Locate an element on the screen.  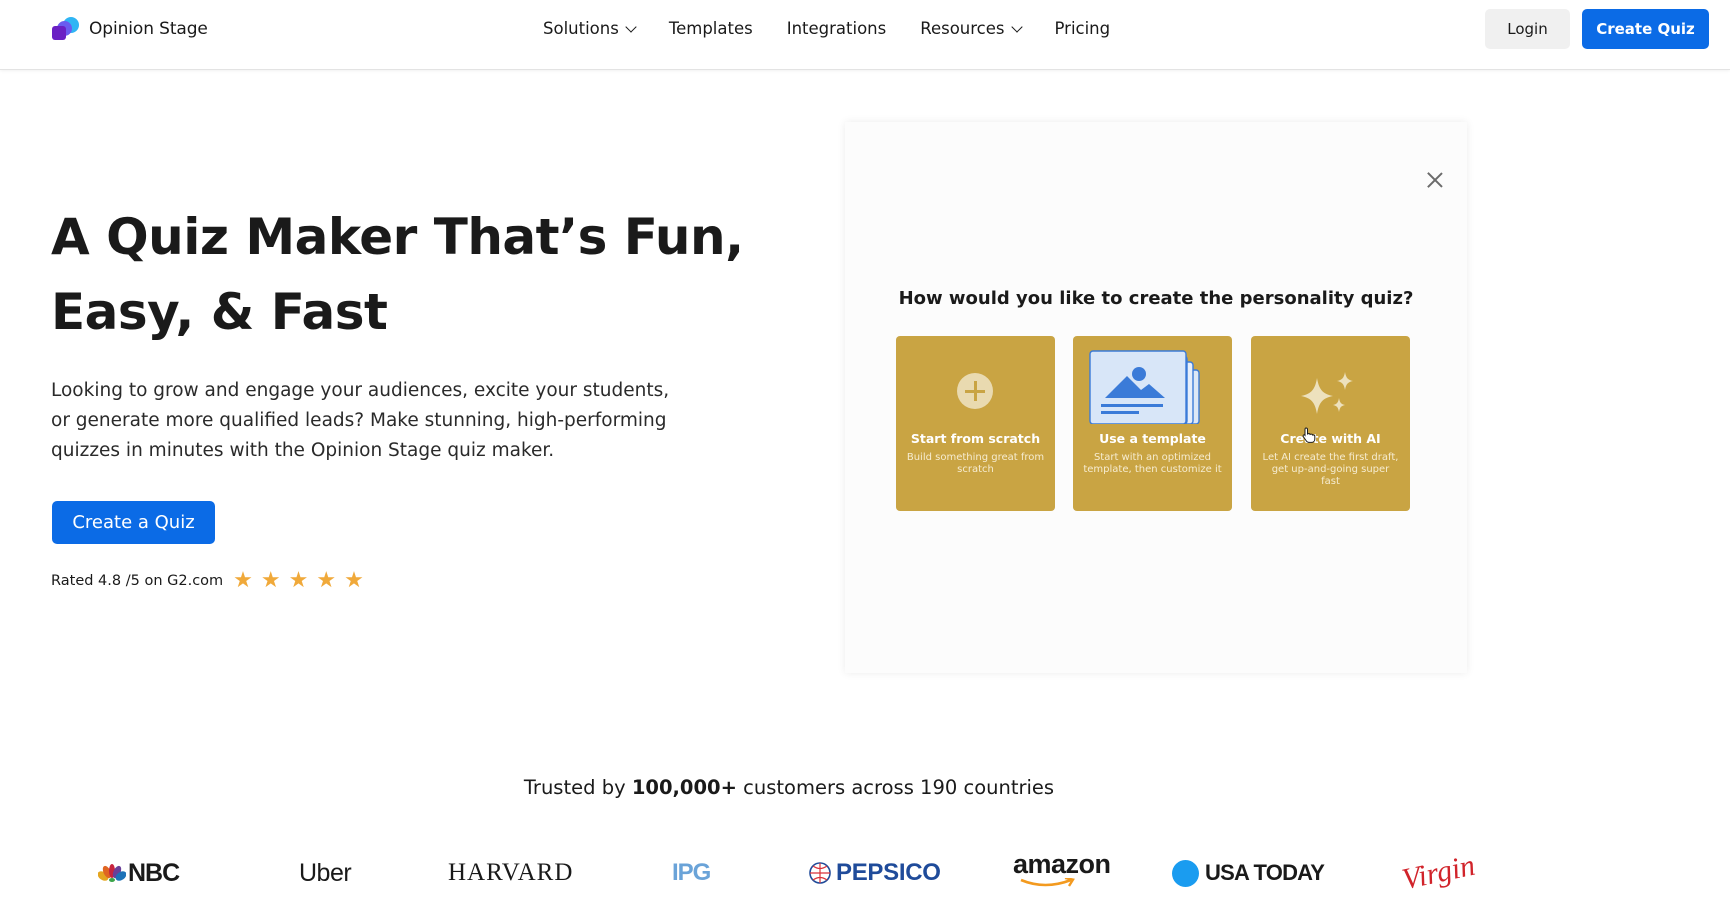
nav-item-label: Pricing is located at coordinates (1082, 28).